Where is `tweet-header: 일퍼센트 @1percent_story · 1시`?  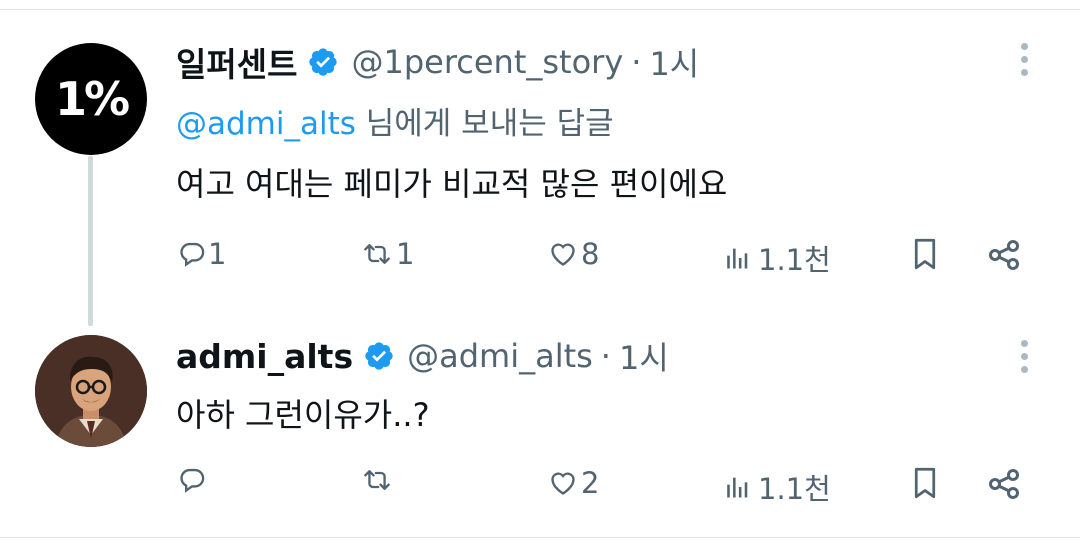 tweet-header: 일퍼센트 @1percent_story · 1시 is located at coordinates (437, 62).